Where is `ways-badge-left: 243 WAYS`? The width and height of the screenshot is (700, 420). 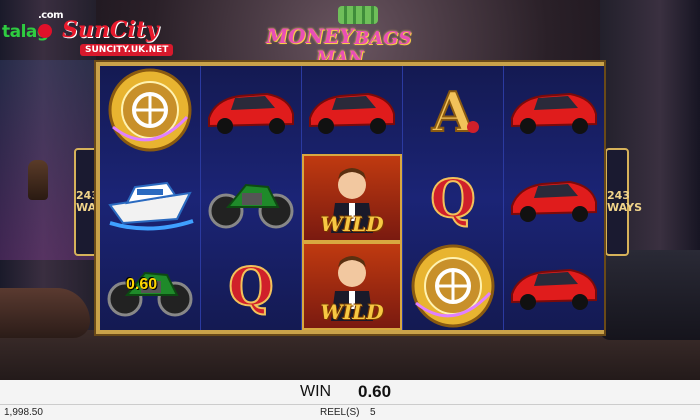
ways-badge-left: 243 WAYS is located at coordinates (92, 202).